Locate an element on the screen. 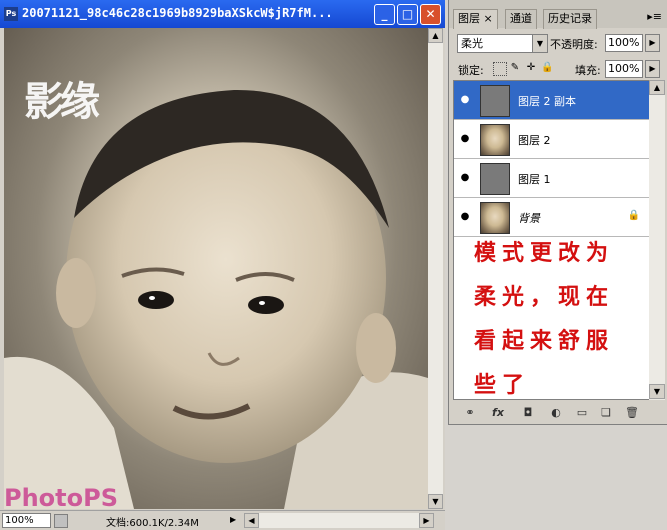 Image resolution: width=667 pixels, height=530 pixels. lock-all-icon: 🔒 is located at coordinates (547, 68).